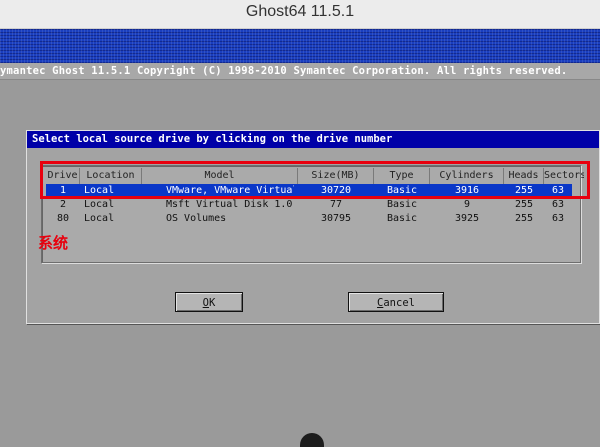 This screenshot has width=600, height=447. Describe the element at coordinates (399, 303) in the screenshot. I see `cancel-label: ancel` at that location.